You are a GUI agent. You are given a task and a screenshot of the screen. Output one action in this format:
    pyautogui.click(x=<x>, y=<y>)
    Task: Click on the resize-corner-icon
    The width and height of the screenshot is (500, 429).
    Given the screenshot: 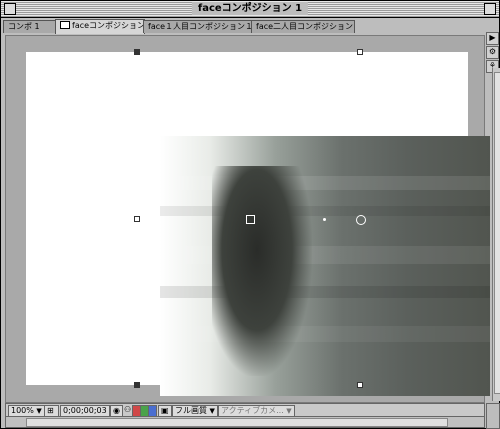 What is the action you would take?
    pyautogui.click(x=493, y=416)
    